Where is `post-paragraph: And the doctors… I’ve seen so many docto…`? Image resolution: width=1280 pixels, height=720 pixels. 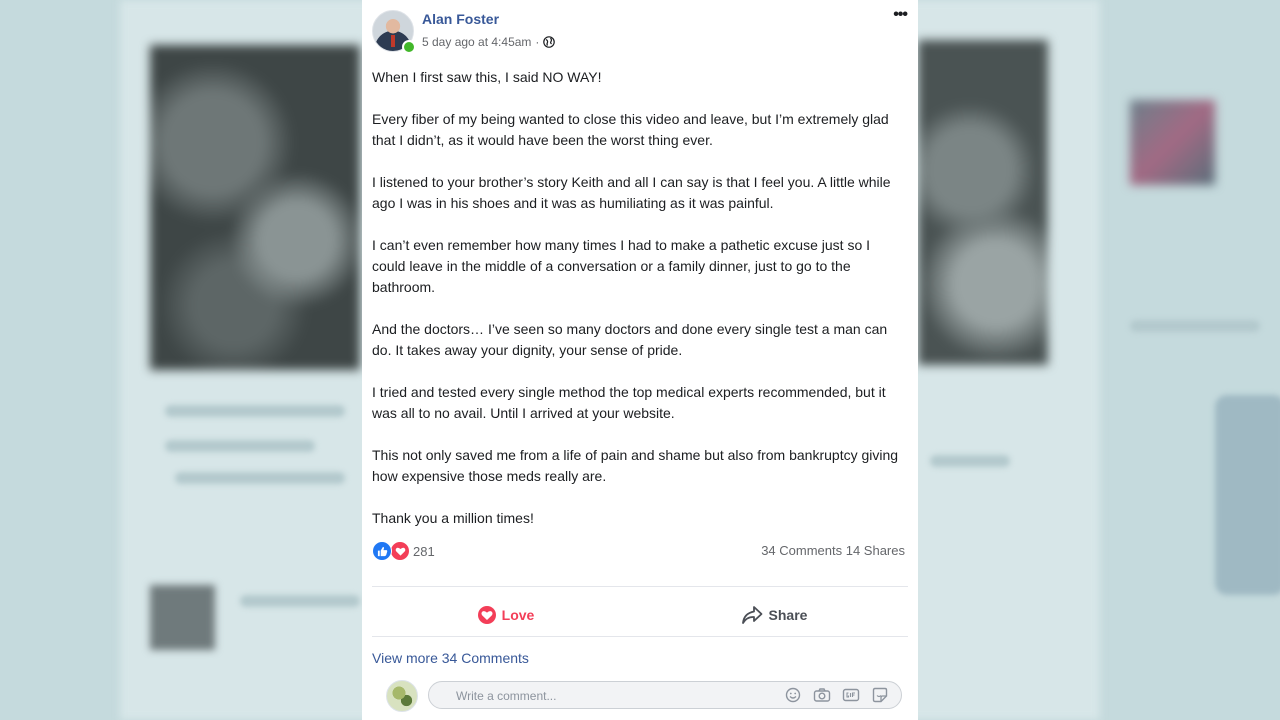
post-paragraph: And the doctors… I’ve seen so many docto… is located at coordinates (630, 339).